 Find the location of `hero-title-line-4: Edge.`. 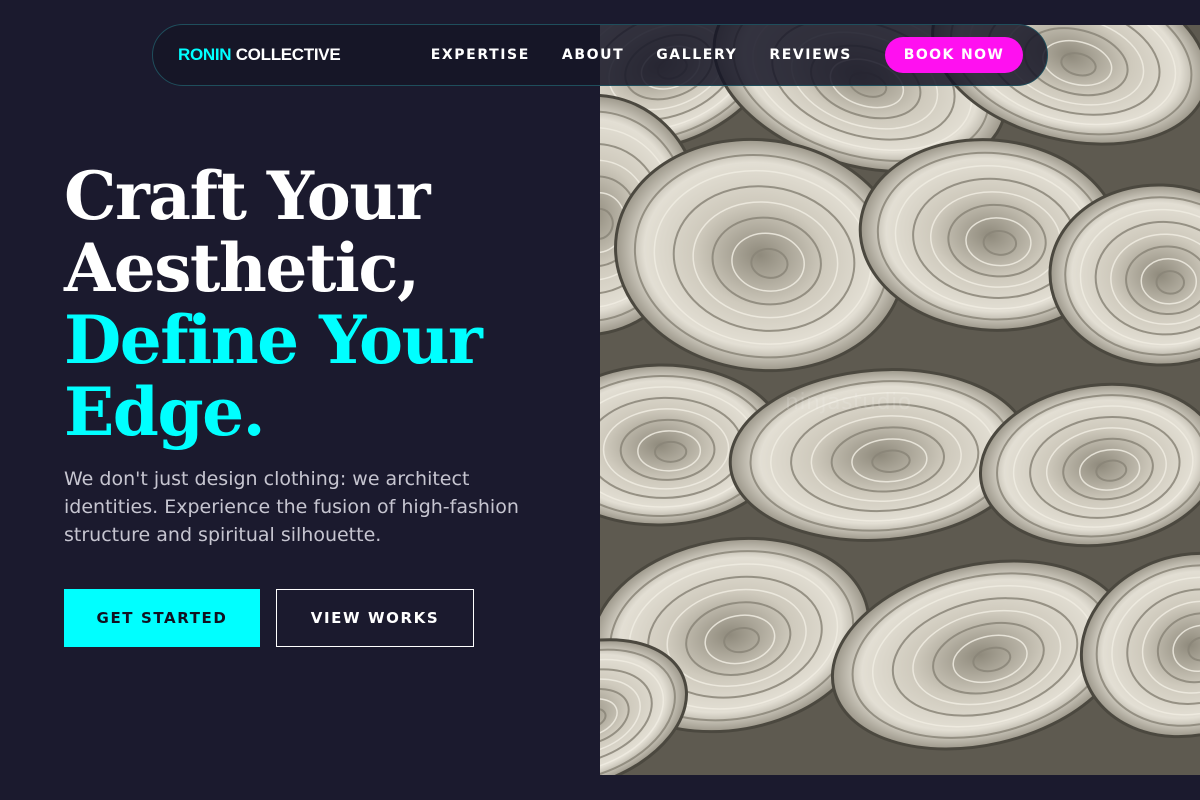

hero-title-line-4: Edge. is located at coordinates (165, 412).